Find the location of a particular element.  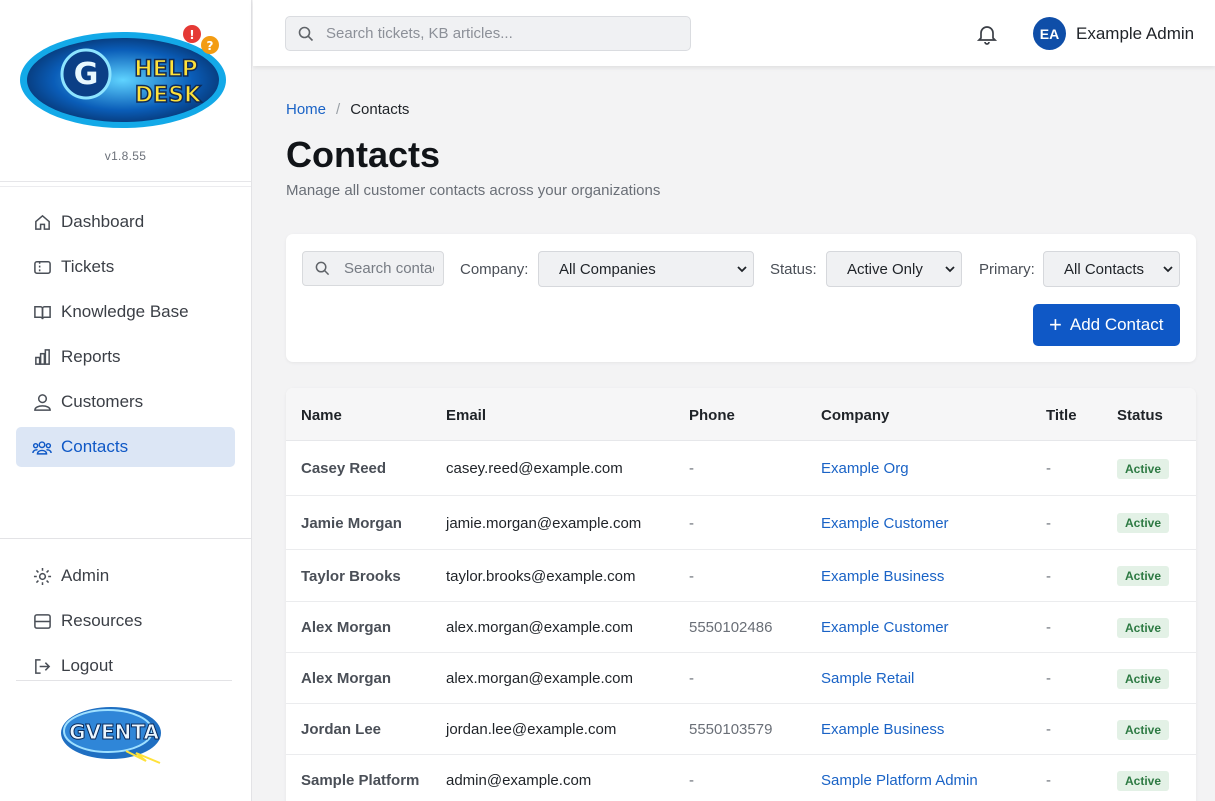

primary-select-value: All Contacts is located at coordinates (1104, 269).